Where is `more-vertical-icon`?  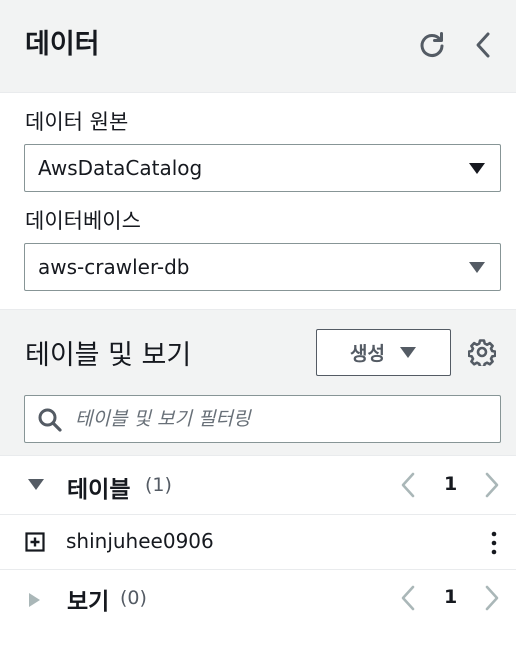 more-vertical-icon is located at coordinates (494, 543).